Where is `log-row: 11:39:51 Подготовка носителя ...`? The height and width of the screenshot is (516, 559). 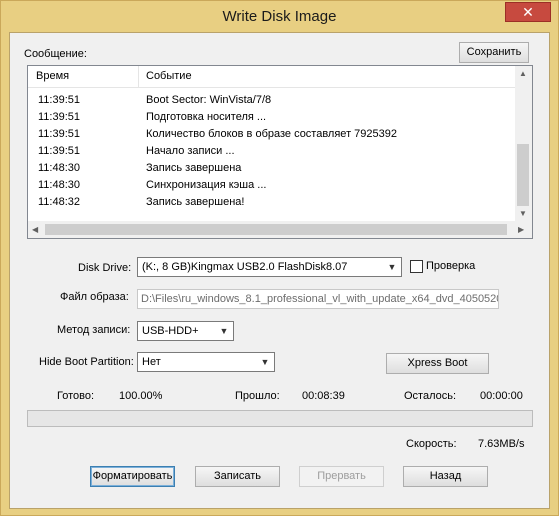
log-row: 11:39:51 Подготовка носителя ... is located at coordinates (272, 117).